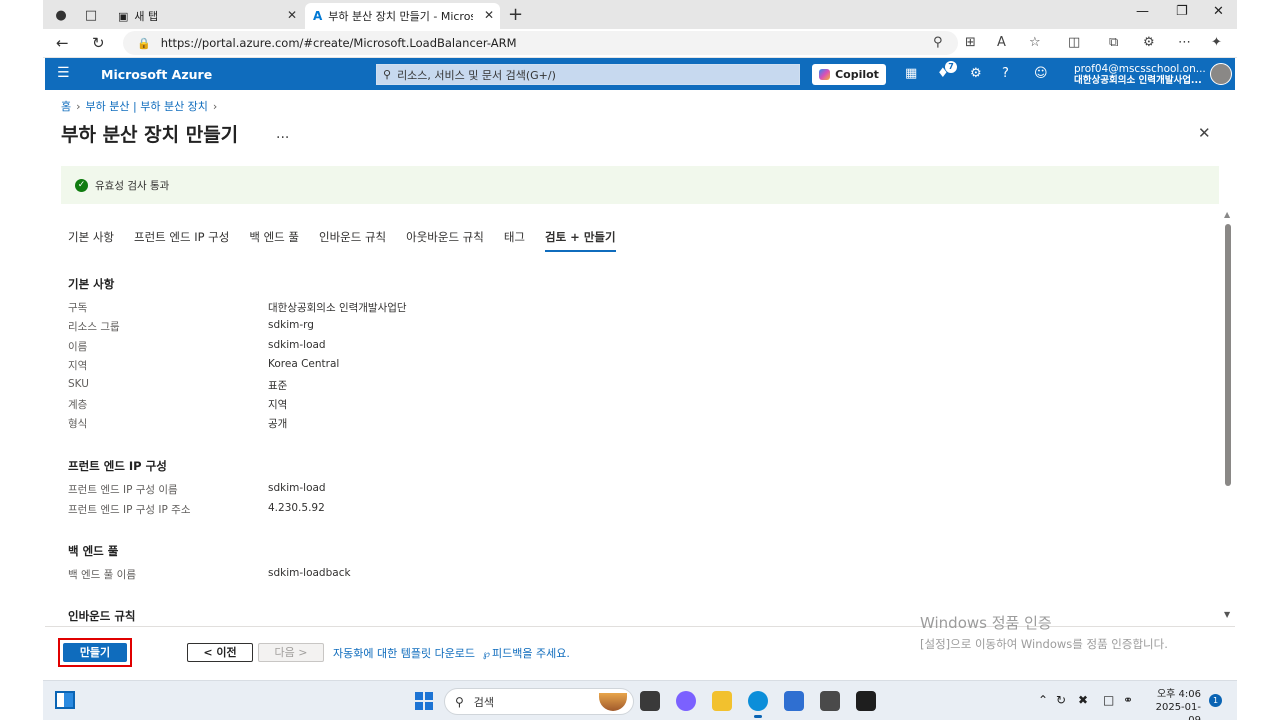 This screenshot has width=1280, height=720. I want to click on clock-date: 2025-01-09, so click(1178, 711).